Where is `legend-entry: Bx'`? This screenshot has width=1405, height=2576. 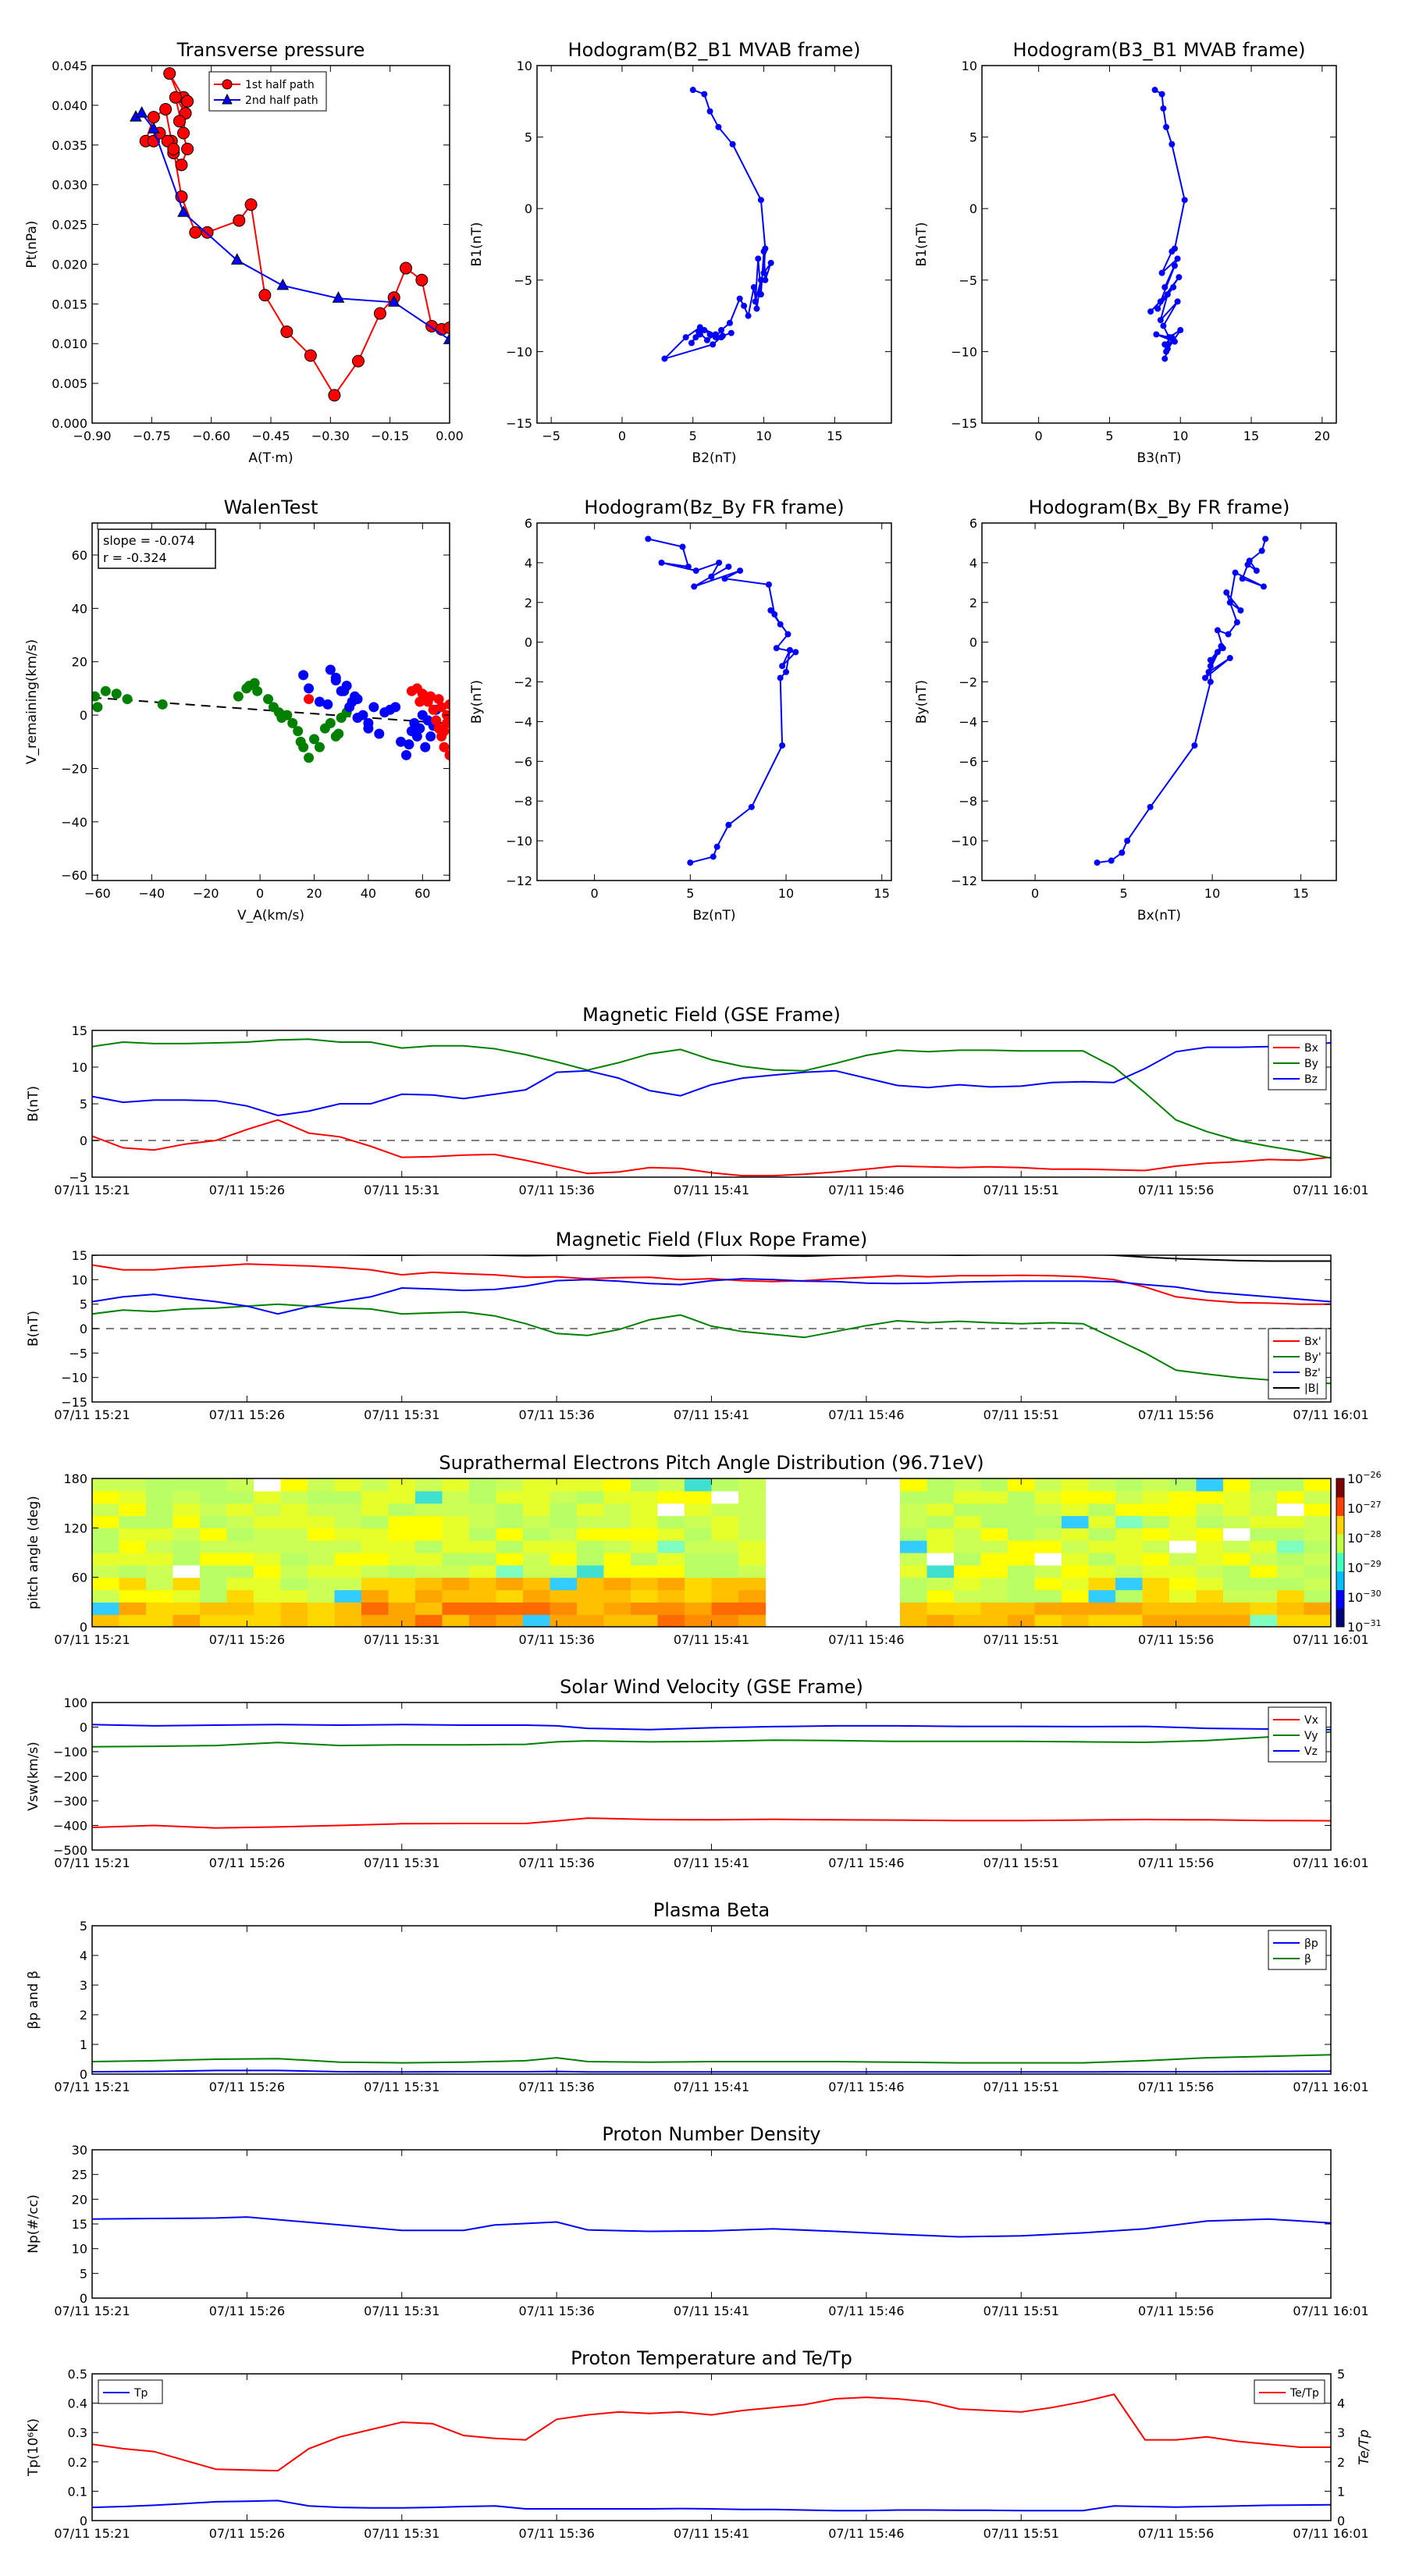
legend-entry: Bx' is located at coordinates (1312, 1342).